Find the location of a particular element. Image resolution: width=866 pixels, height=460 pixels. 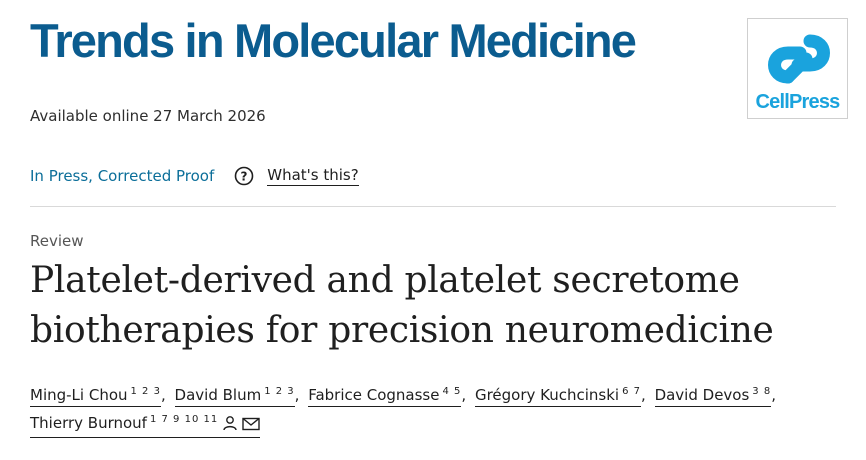

publication-status-row: In Press, Corrected Proof ? What's this? is located at coordinates (194, 176).